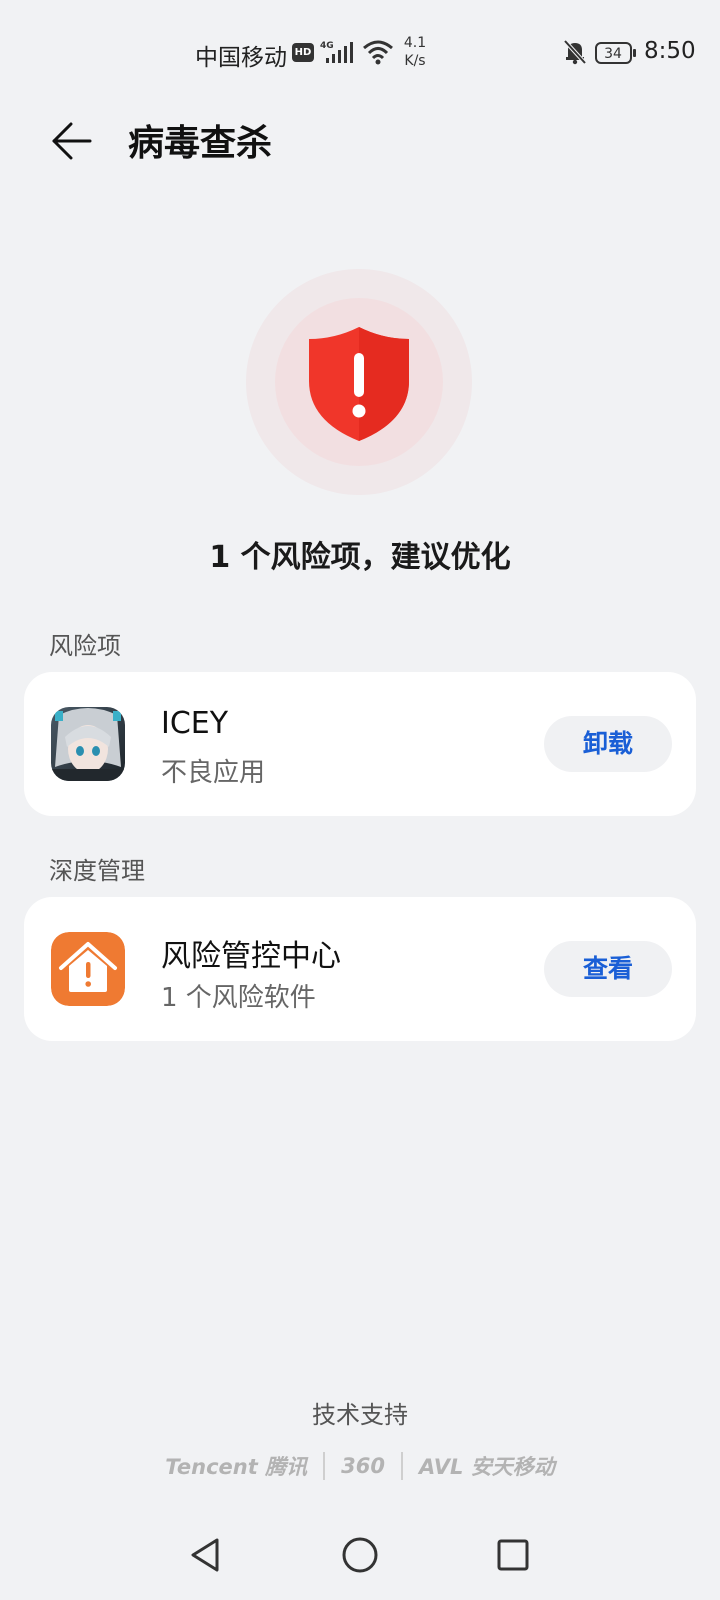  I want to click on page-title: 病毒查杀, so click(200, 143).